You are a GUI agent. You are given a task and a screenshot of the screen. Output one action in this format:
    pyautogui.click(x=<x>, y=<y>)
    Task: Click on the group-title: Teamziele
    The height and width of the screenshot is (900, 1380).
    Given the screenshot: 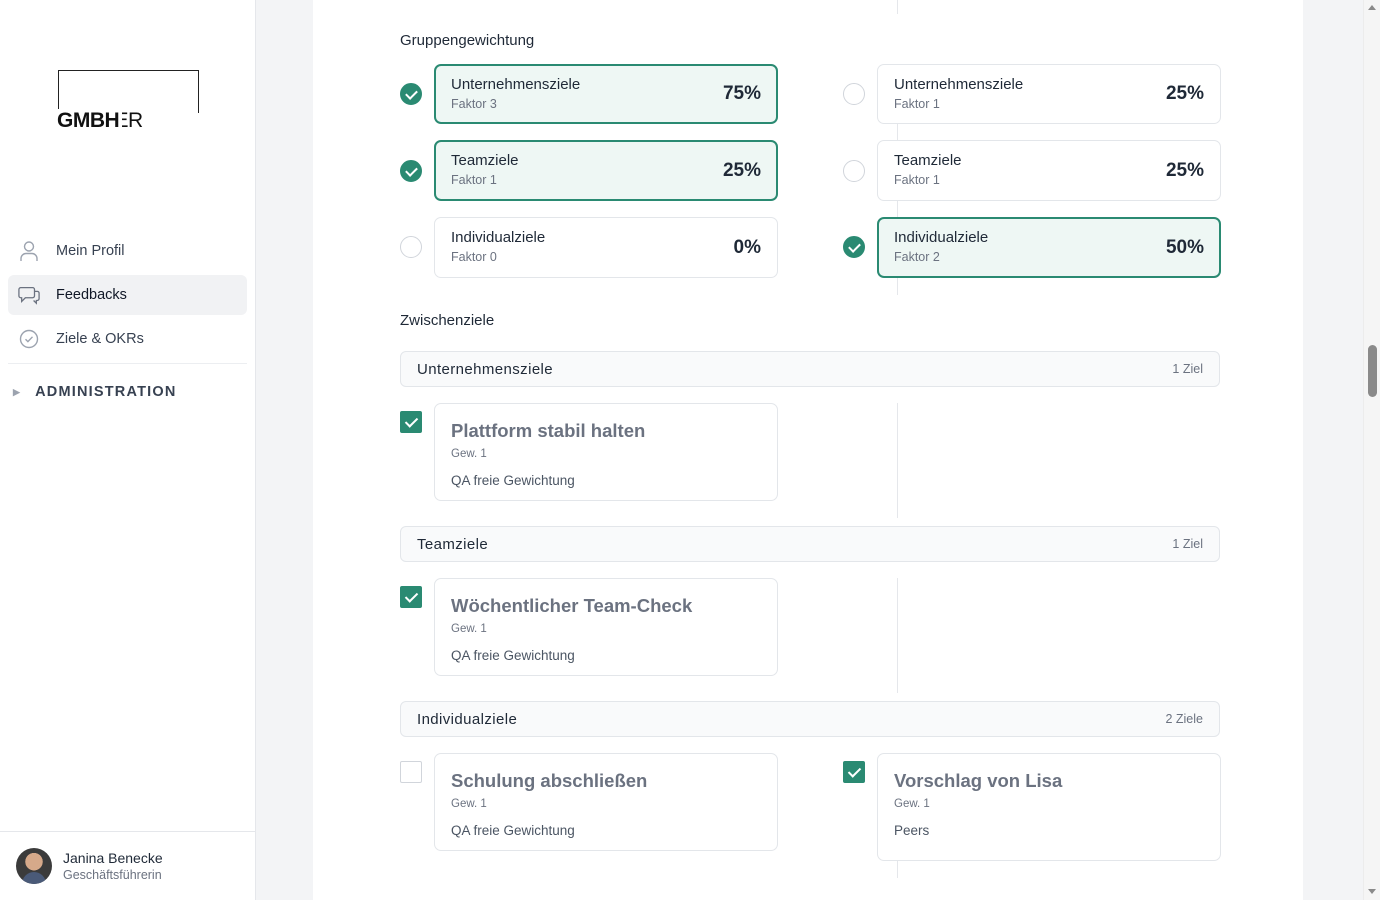 What is the action you would take?
    pyautogui.click(x=453, y=544)
    